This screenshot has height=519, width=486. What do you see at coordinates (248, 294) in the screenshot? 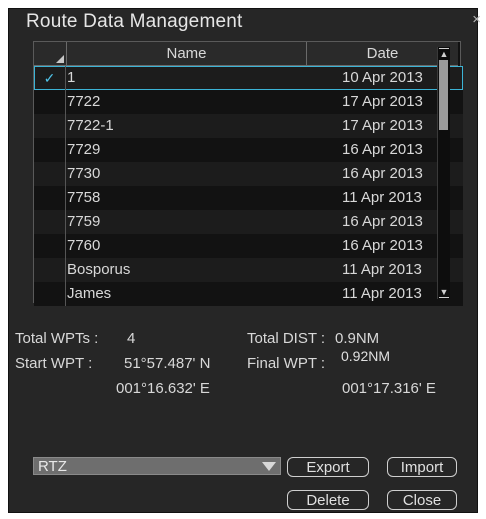
I see `table-row: James 11 Apr 2013` at bounding box center [248, 294].